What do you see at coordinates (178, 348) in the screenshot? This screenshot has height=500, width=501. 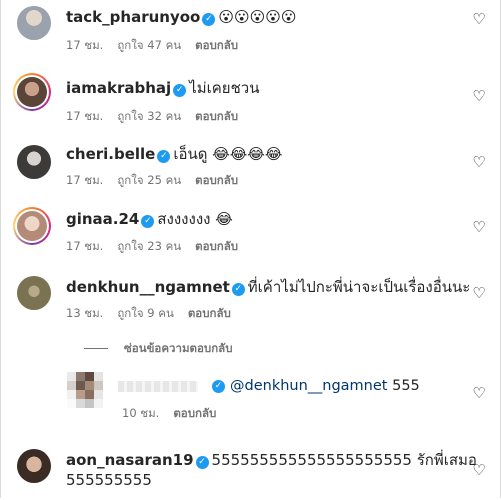 I see `hide-replies-label: ซ่อนข้อความตอบกลับ` at bounding box center [178, 348].